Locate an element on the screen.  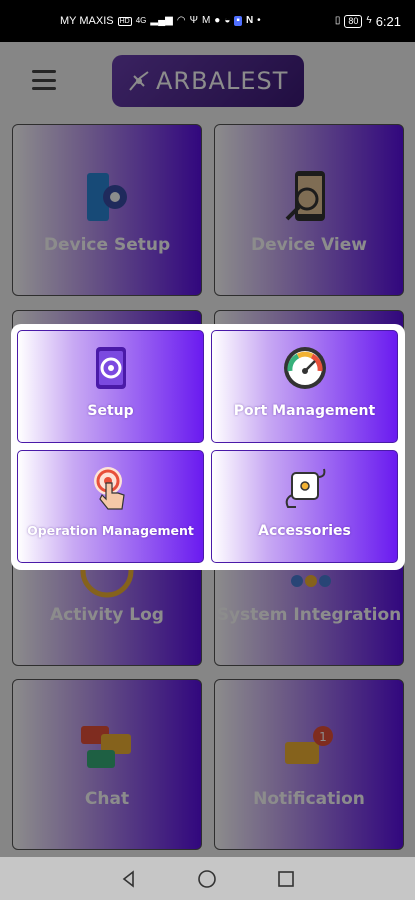
charging-icon: ϟ is located at coordinates (369, 20).